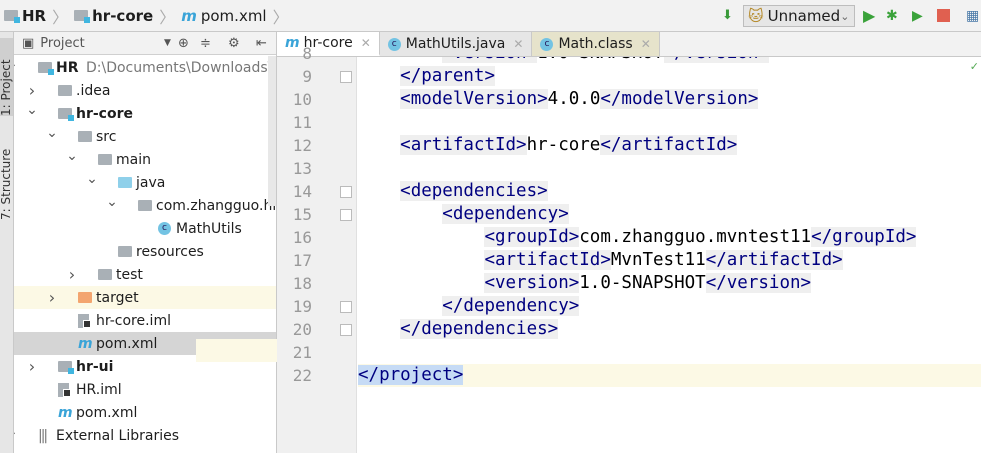 This screenshot has width=981, height=453. What do you see at coordinates (216, 205) in the screenshot?
I see `tree-item-label: com.zhangguo.hr.` at bounding box center [216, 205].